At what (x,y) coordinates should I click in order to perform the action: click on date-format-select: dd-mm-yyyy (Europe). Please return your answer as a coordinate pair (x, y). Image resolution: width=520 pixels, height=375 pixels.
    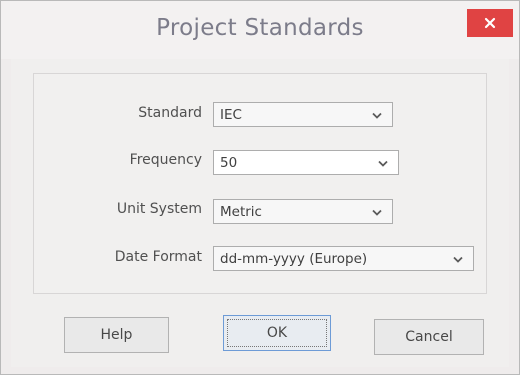
    Looking at the image, I should click on (343, 258).